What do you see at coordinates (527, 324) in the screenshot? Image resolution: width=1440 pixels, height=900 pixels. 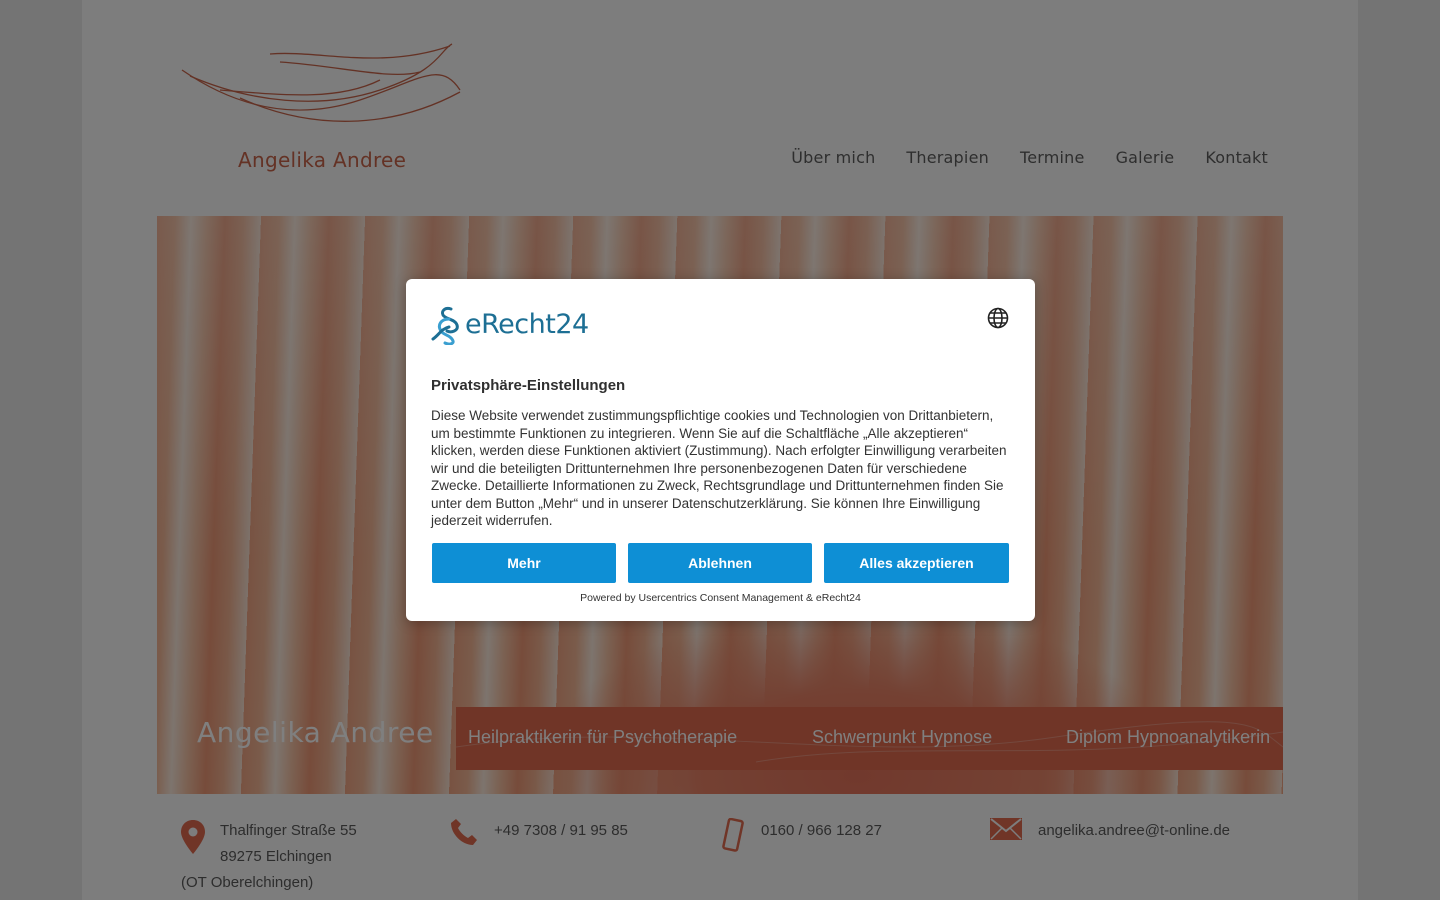 I see `brand-wordmark: eRecht24` at bounding box center [527, 324].